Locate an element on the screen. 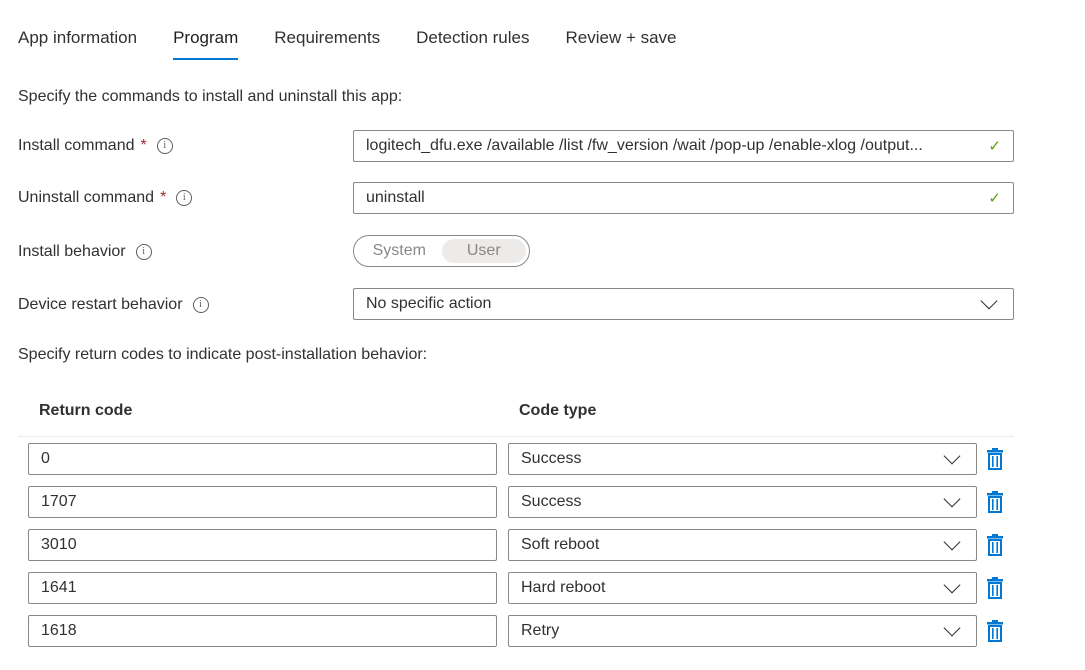  return-code-input: 3010 is located at coordinates (262, 545).